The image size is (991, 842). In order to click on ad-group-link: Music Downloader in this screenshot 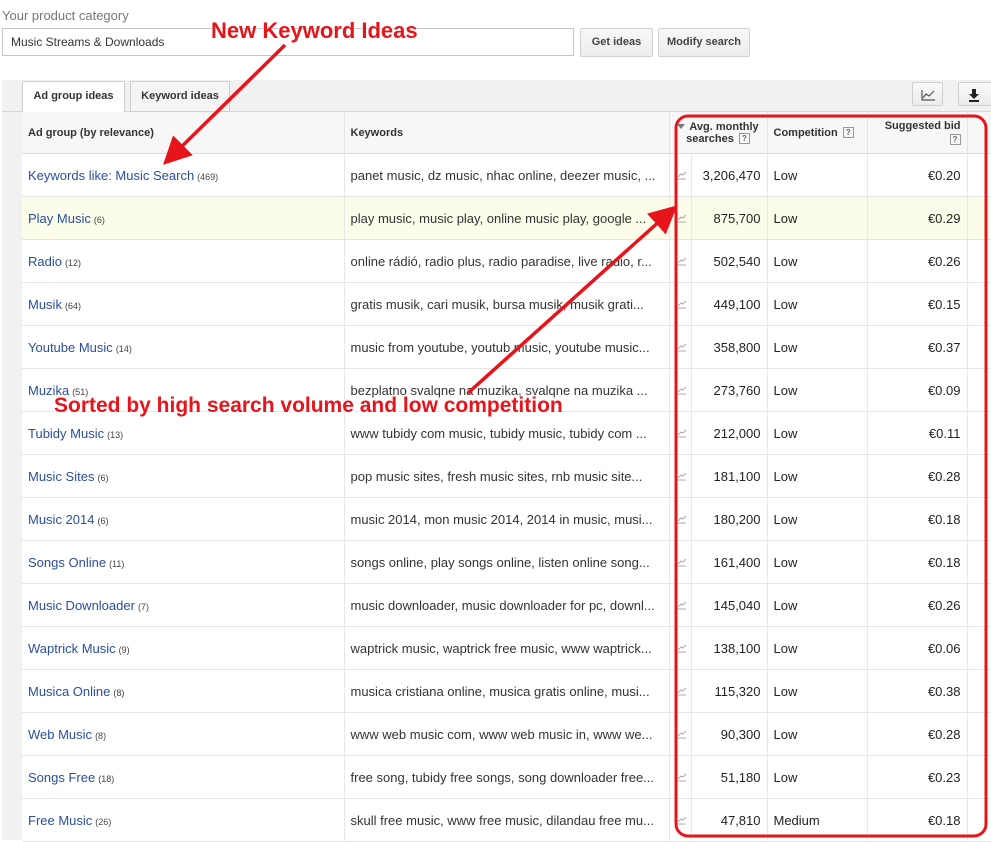, I will do `click(81, 605)`.